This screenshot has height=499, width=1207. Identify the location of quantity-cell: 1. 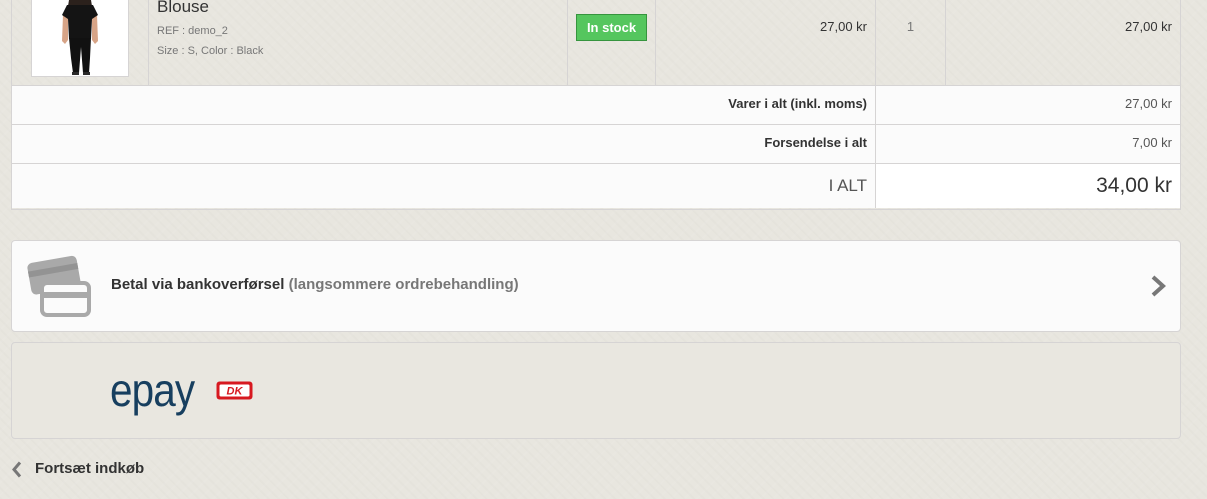
(910, 42).